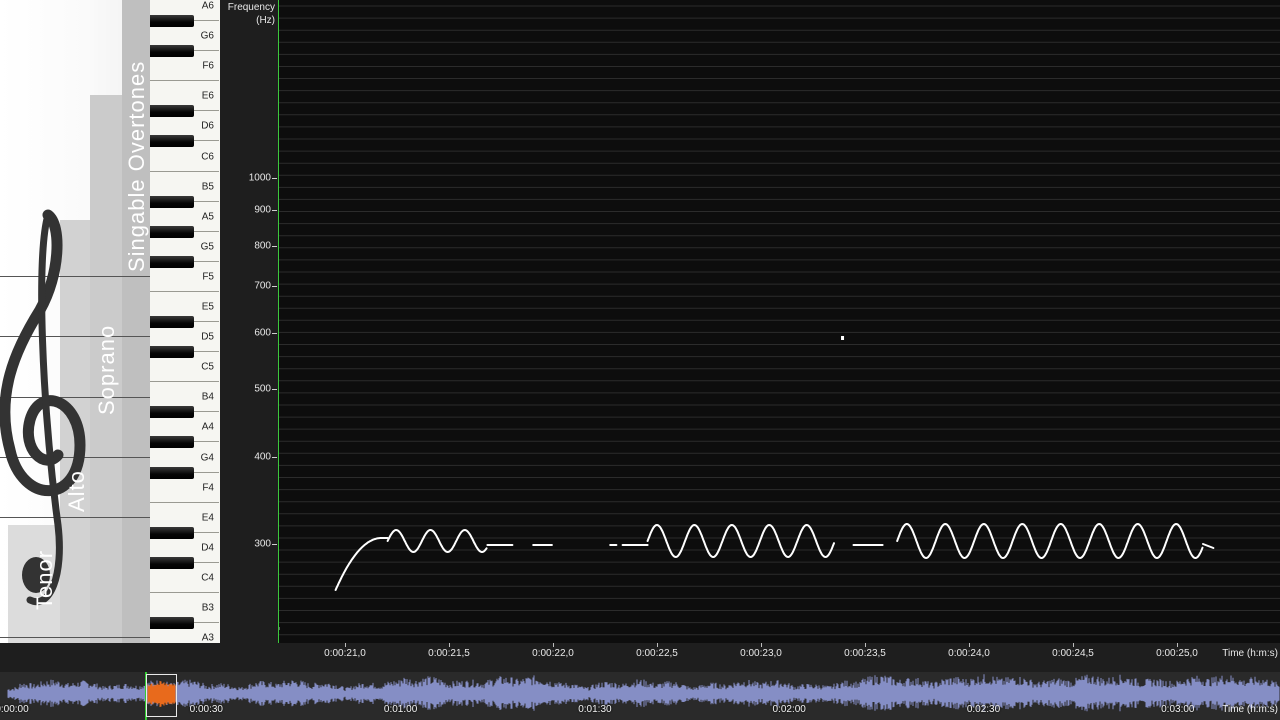 This screenshot has width=1280, height=720. Describe the element at coordinates (207, 427) in the screenshot. I see `note-label: A4` at that location.